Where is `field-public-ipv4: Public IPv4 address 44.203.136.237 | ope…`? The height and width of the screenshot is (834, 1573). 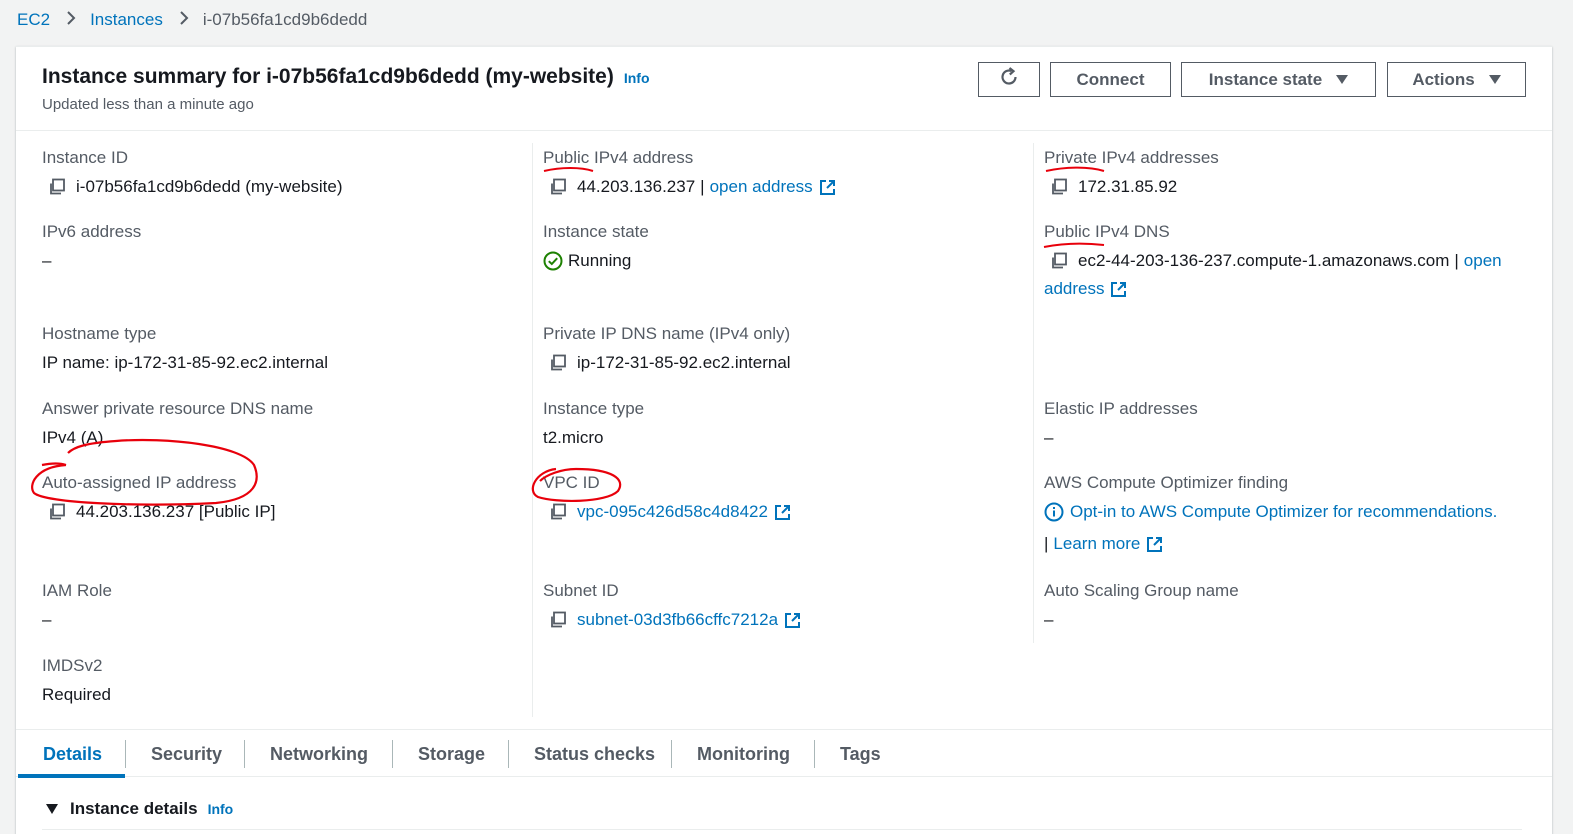 field-public-ipv4: Public IPv4 address 44.203.136.237 | ope… is located at coordinates (689, 173).